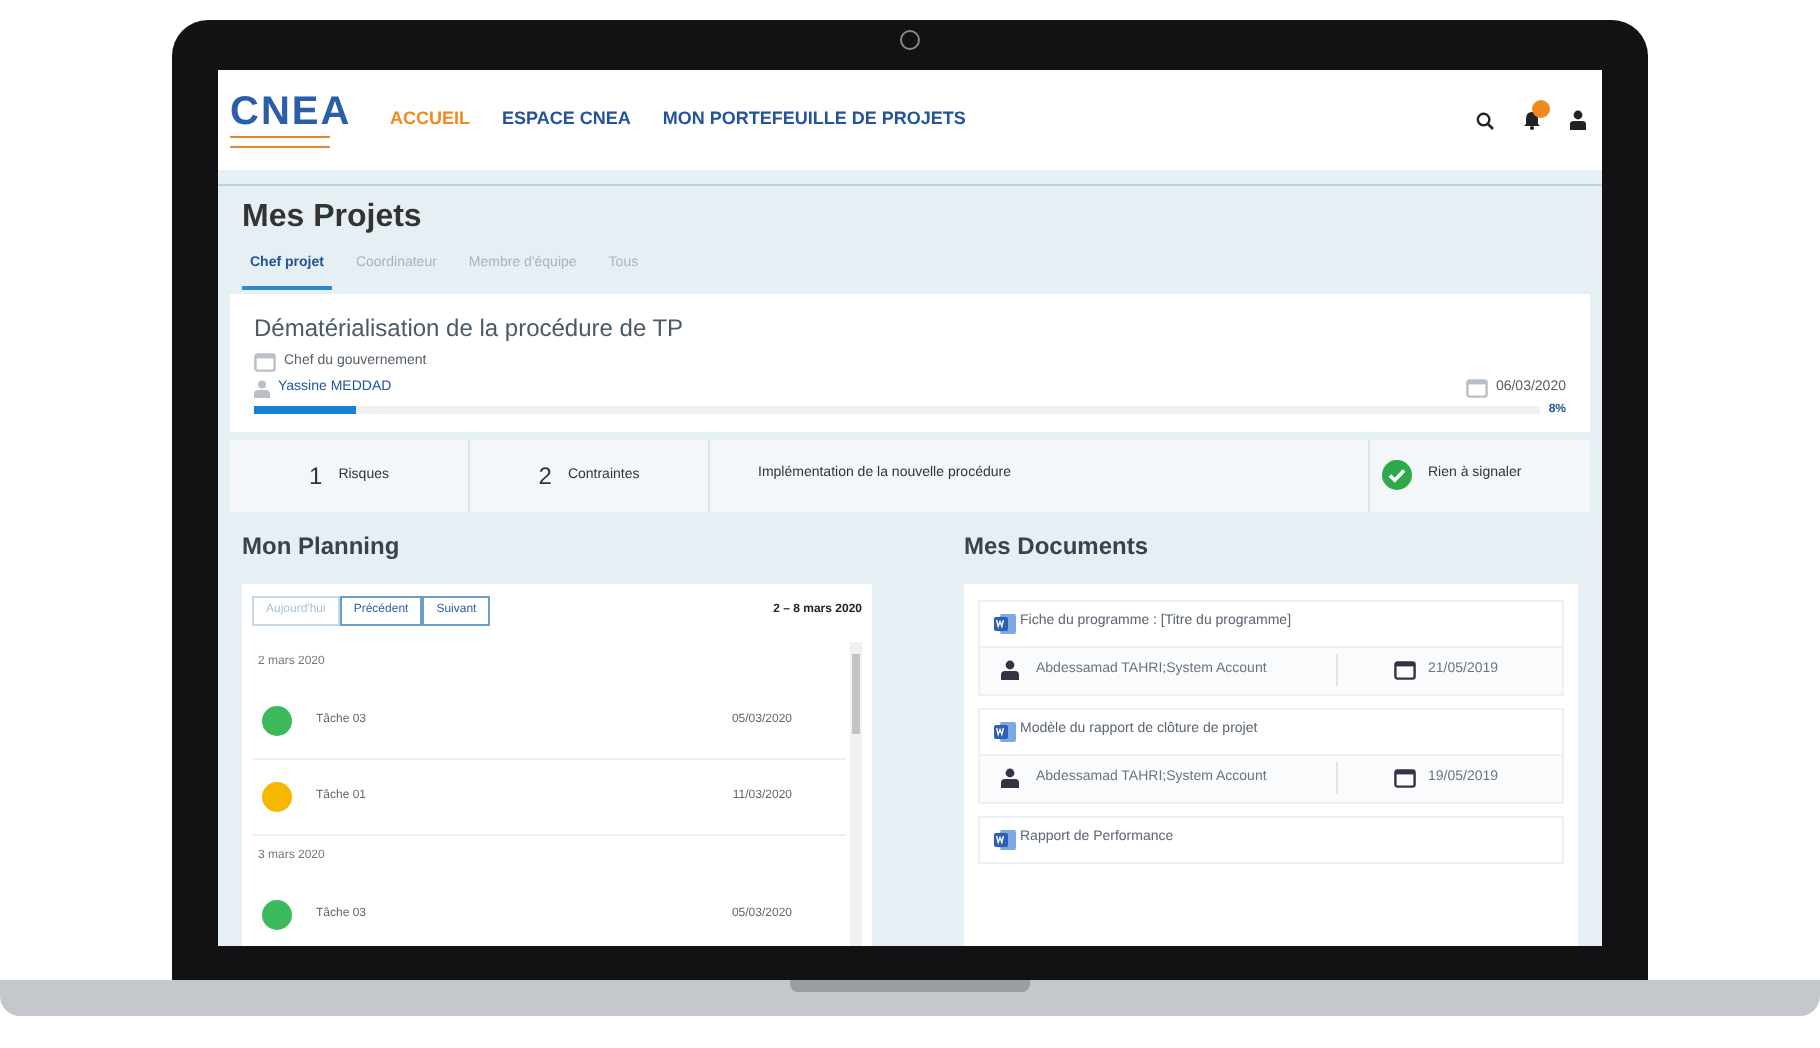 The image size is (1820, 1048). Describe the element at coordinates (1397, 475) in the screenshot. I see `check-circle-icon` at that location.